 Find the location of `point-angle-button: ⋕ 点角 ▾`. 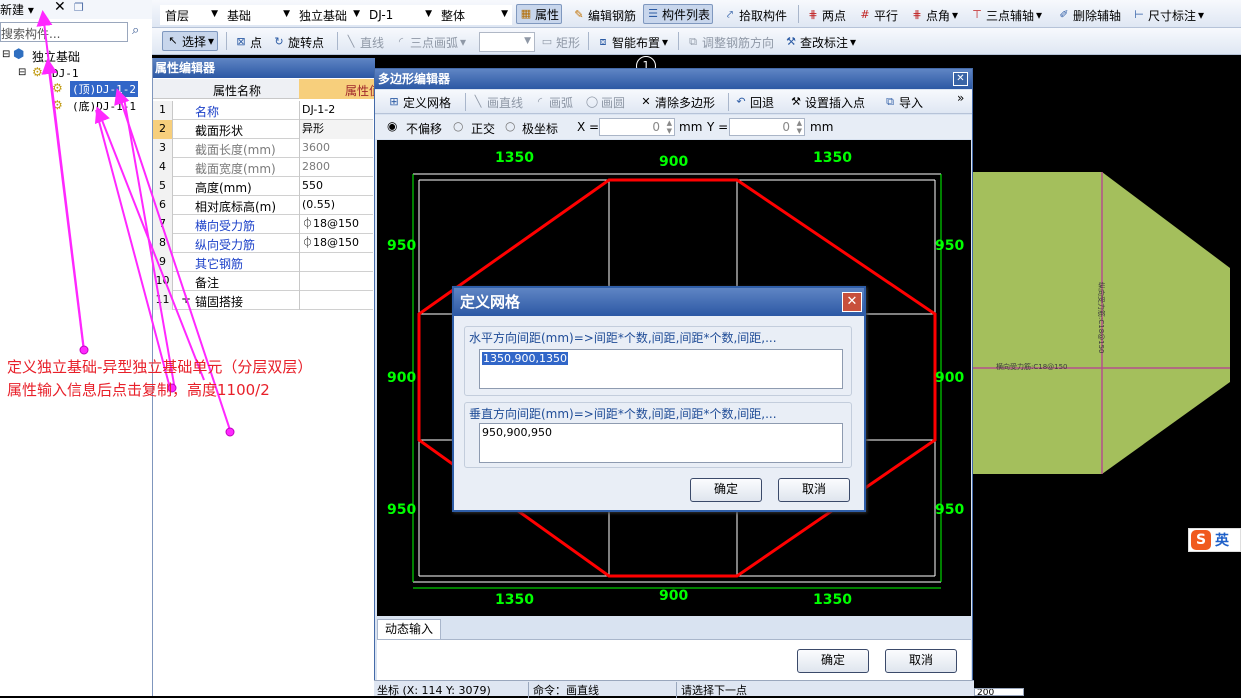

point-angle-button: ⋕ 点角 ▾ is located at coordinates (934, 15).